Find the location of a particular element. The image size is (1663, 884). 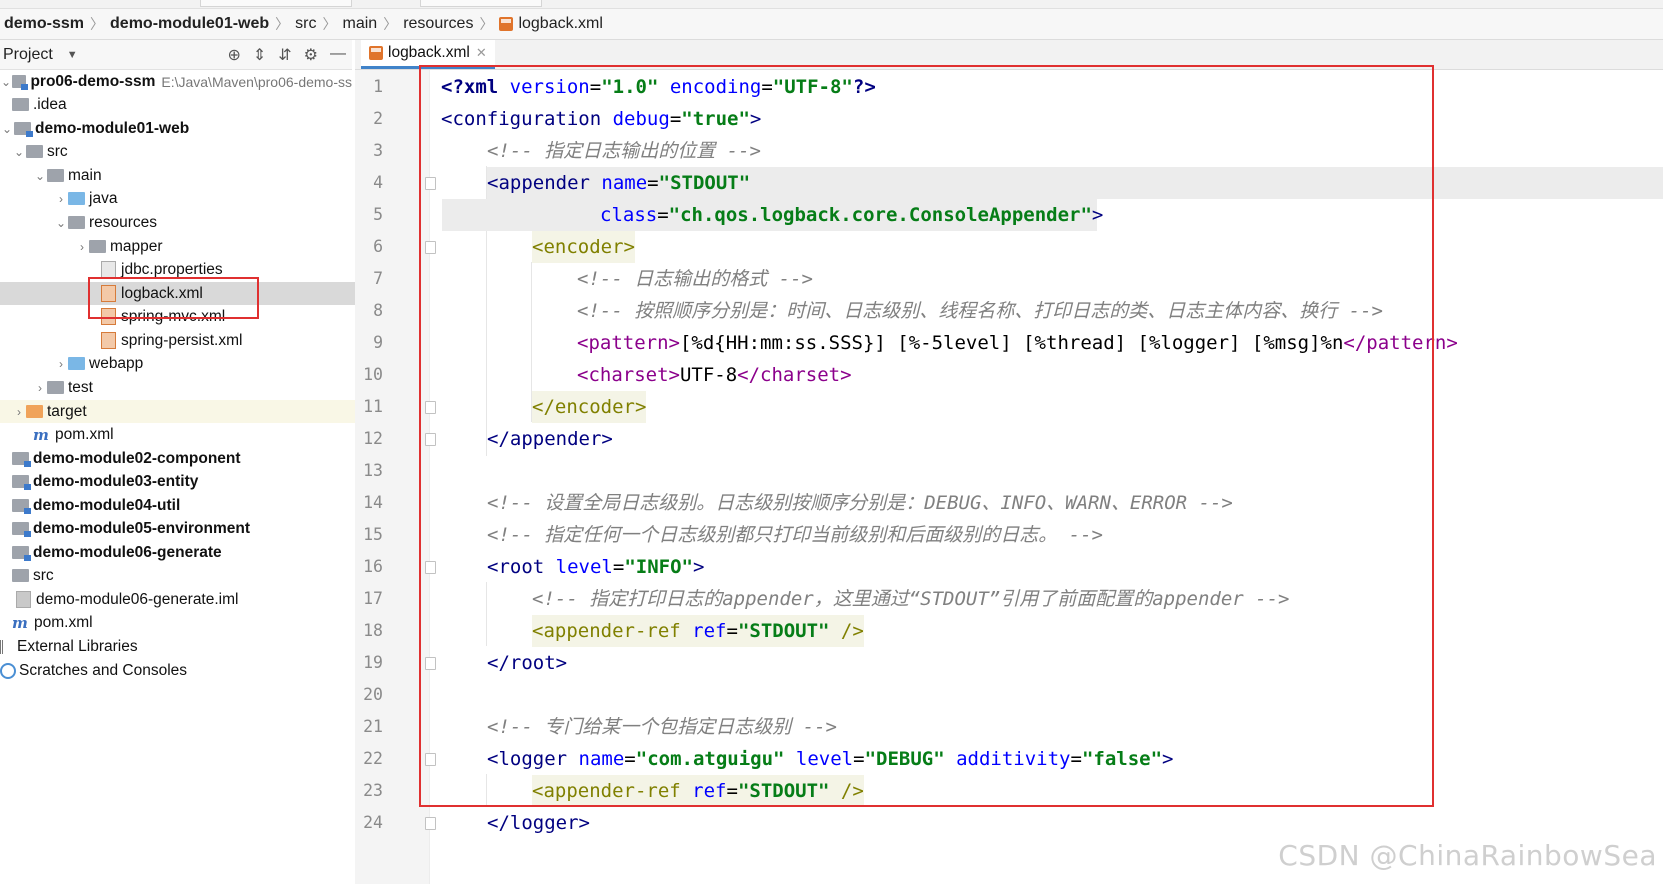

line-number: 21 is located at coordinates (373, 726).